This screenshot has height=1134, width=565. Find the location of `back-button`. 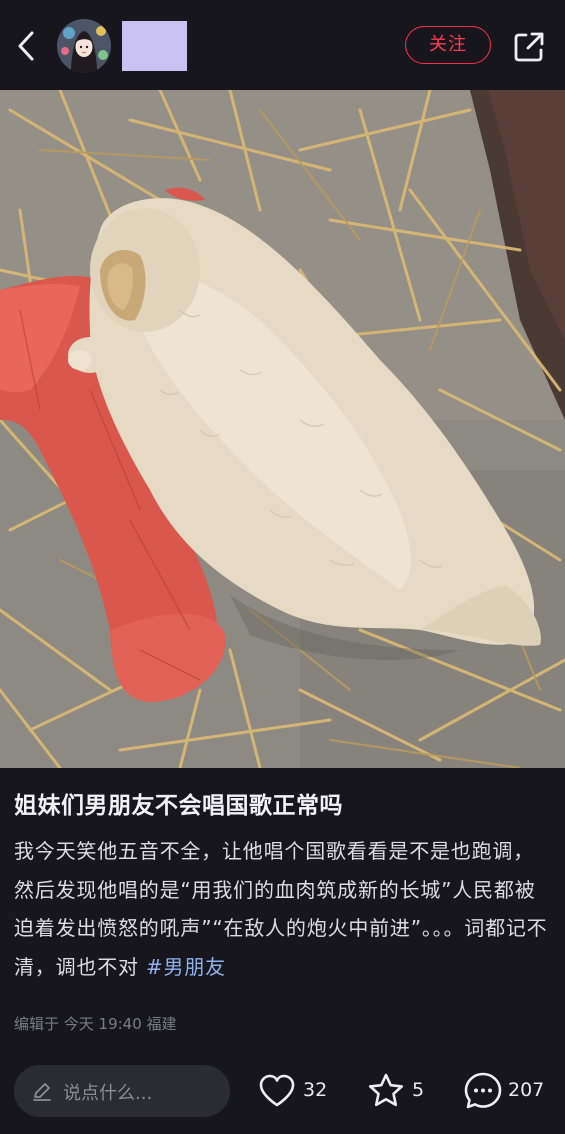

back-button is located at coordinates (28, 46).